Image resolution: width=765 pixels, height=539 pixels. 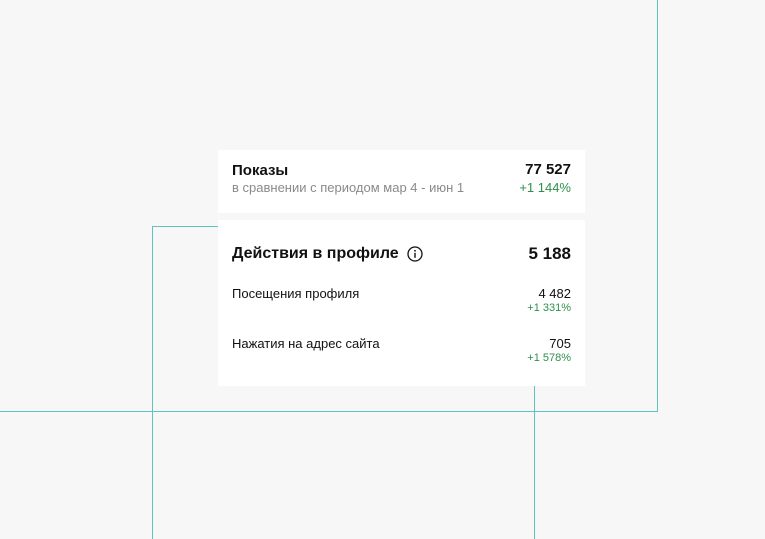 I want to click on website-taps-change: +1 578%, so click(x=549, y=358).